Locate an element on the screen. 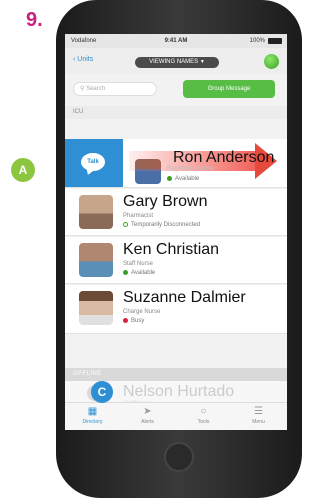 This screenshot has width=320, height=498. step-number: 9. is located at coordinates (34, 20).